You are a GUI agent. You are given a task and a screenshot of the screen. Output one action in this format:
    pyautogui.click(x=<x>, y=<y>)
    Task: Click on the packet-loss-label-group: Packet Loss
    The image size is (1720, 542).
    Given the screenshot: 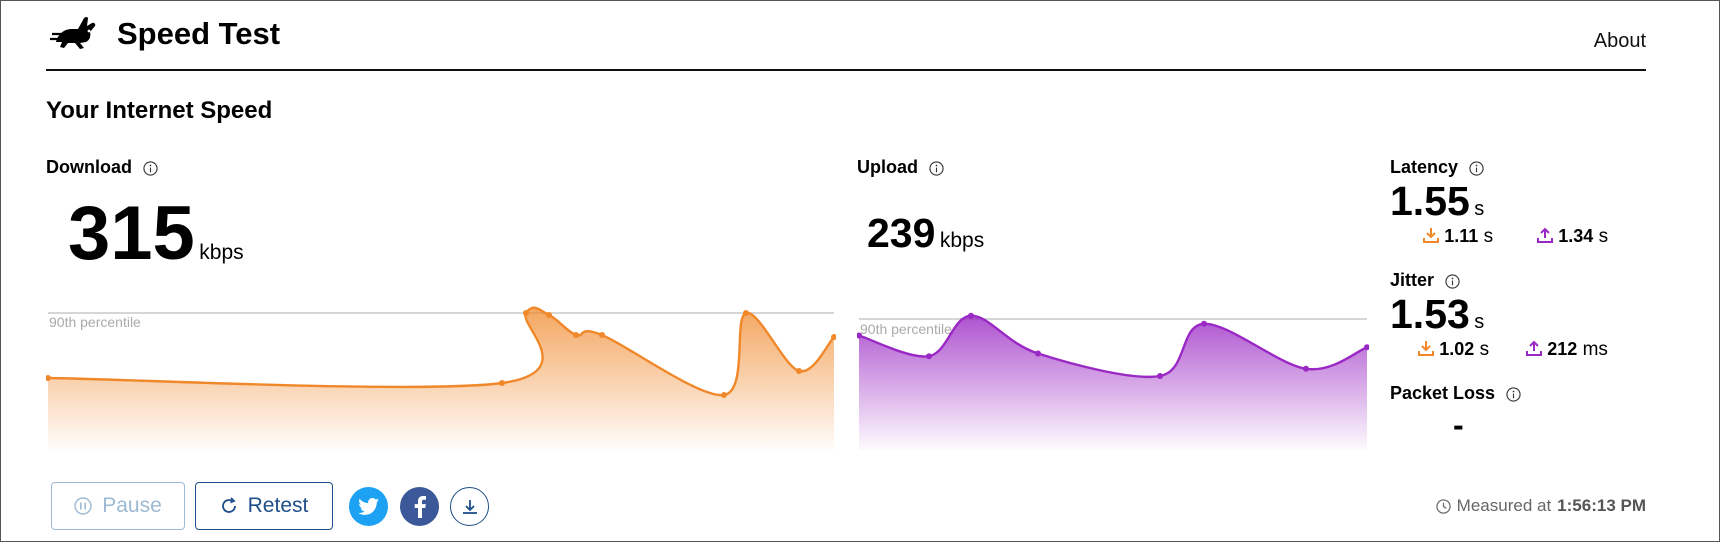 What is the action you would take?
    pyautogui.click(x=1455, y=393)
    